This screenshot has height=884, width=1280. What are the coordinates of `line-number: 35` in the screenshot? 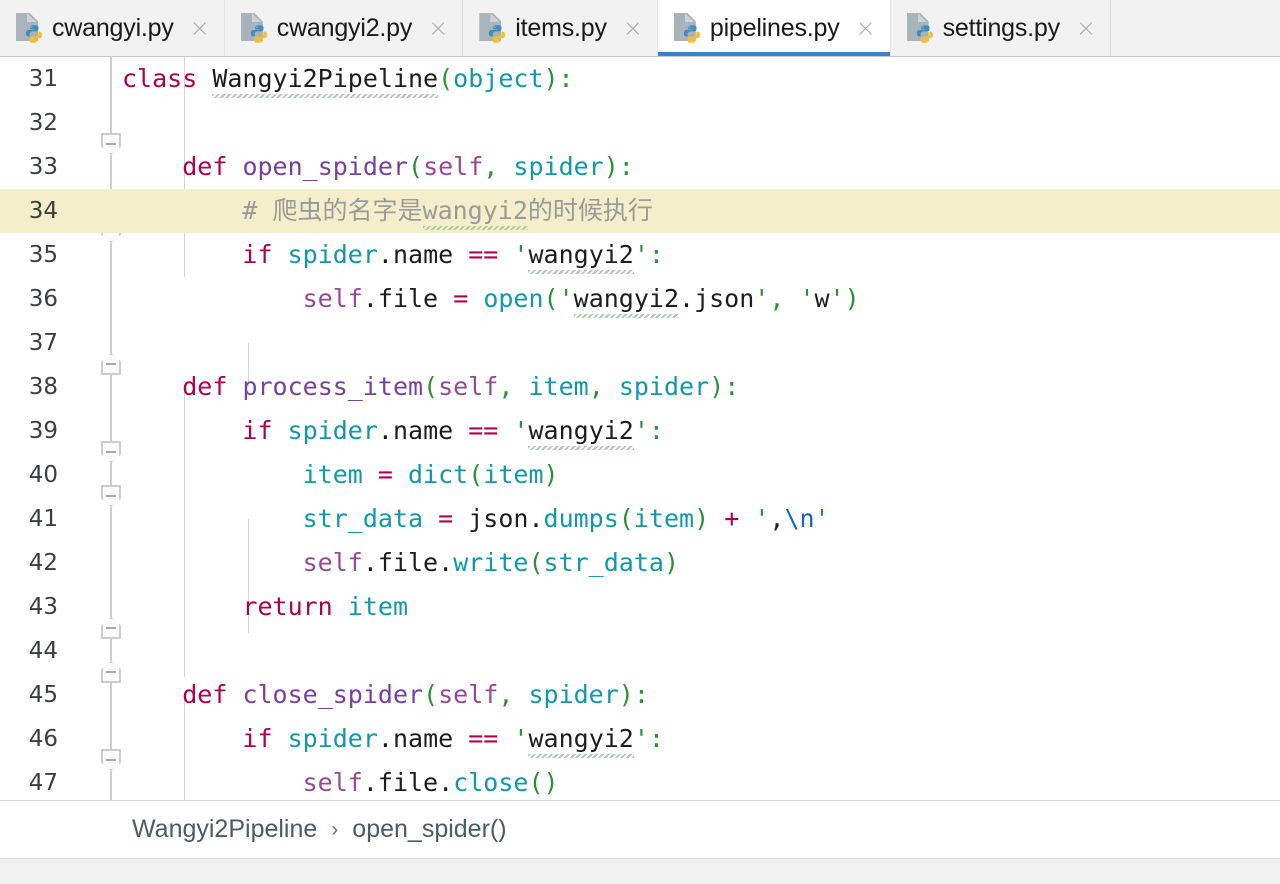 It's located at (43, 255).